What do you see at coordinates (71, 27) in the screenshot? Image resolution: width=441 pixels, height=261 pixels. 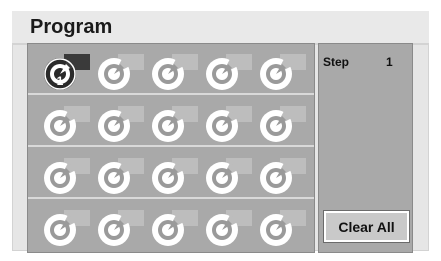 I see `page-title: Program` at bounding box center [71, 27].